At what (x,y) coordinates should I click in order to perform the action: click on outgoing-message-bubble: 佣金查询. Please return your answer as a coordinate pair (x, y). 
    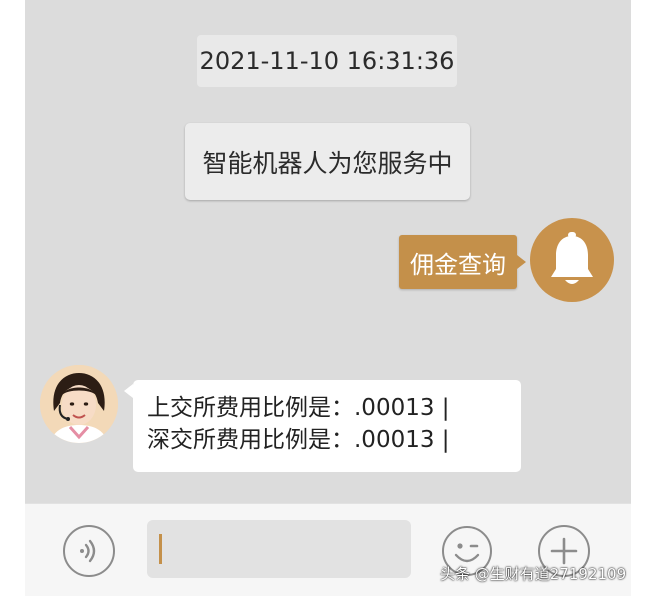
    Looking at the image, I should click on (462, 262).